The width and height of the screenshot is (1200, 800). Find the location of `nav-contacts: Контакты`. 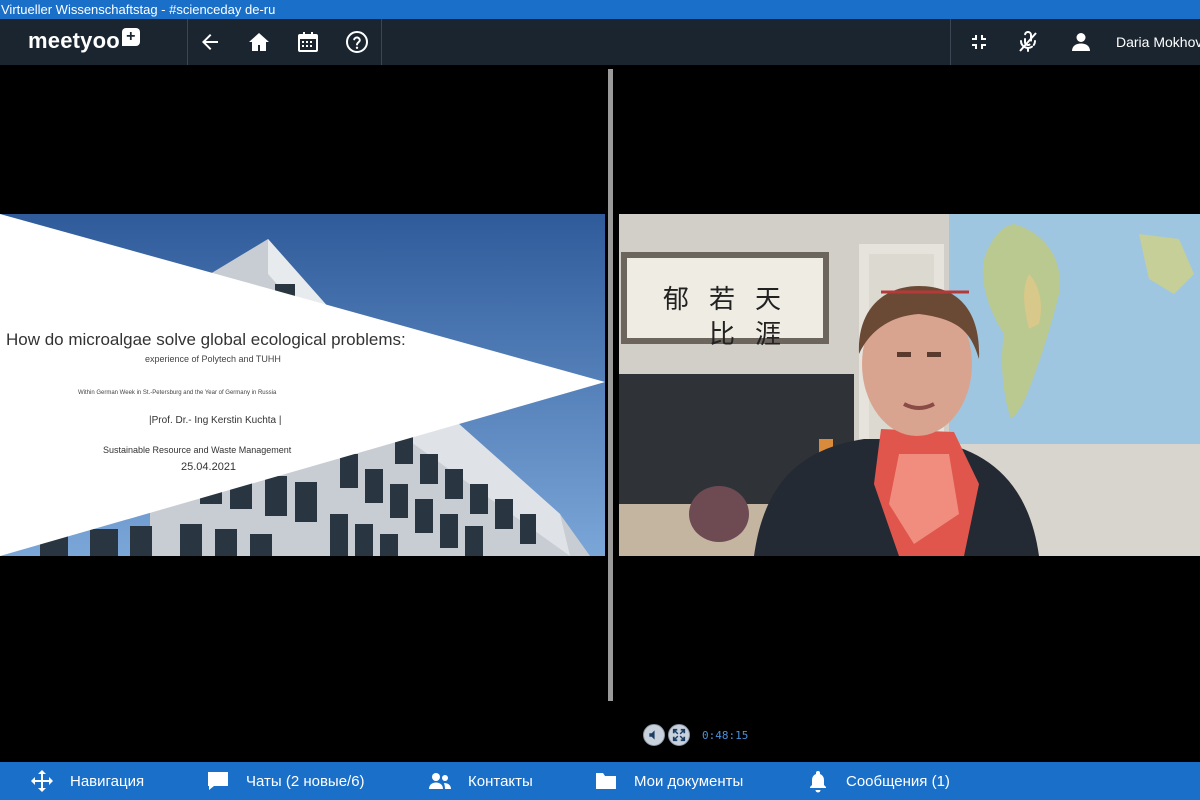

nav-contacts: Контакты is located at coordinates (480, 781).